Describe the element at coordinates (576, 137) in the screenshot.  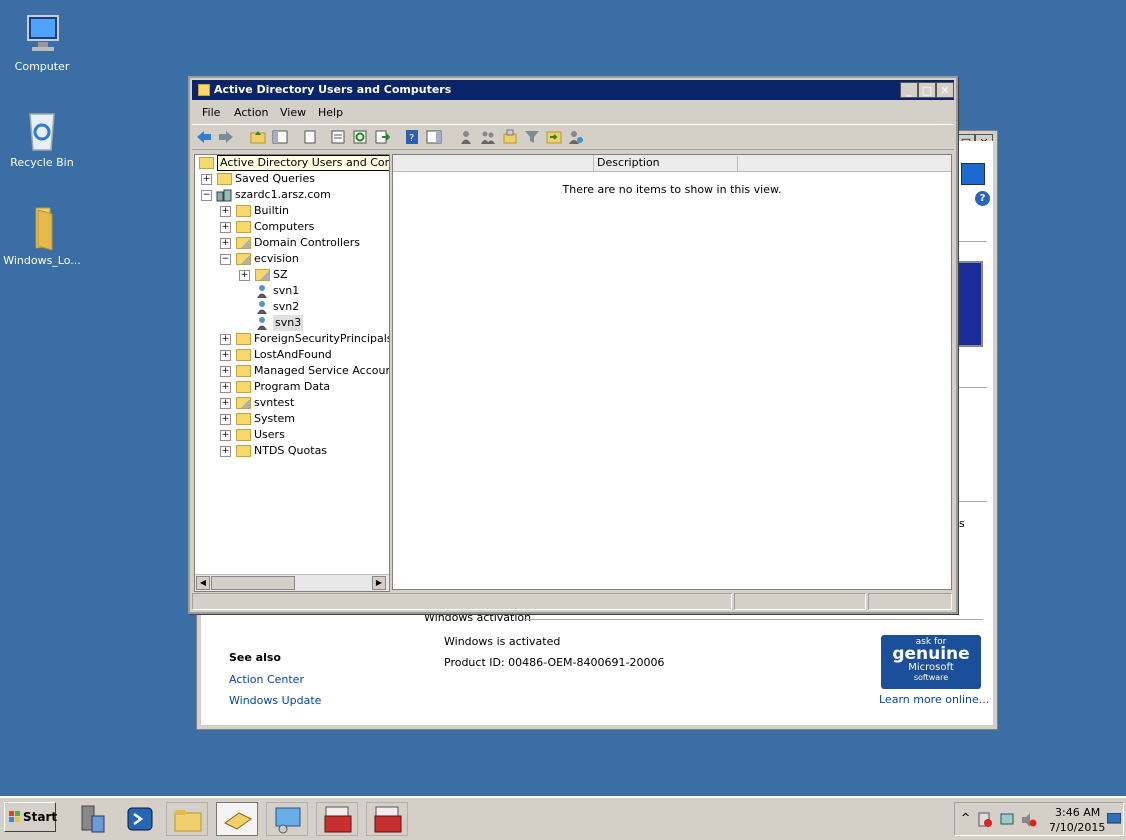
I see `delegate-control-icon` at that location.